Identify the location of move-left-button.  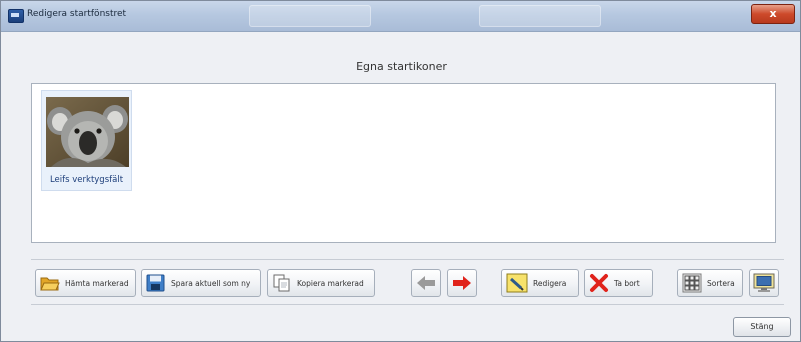
(426, 283).